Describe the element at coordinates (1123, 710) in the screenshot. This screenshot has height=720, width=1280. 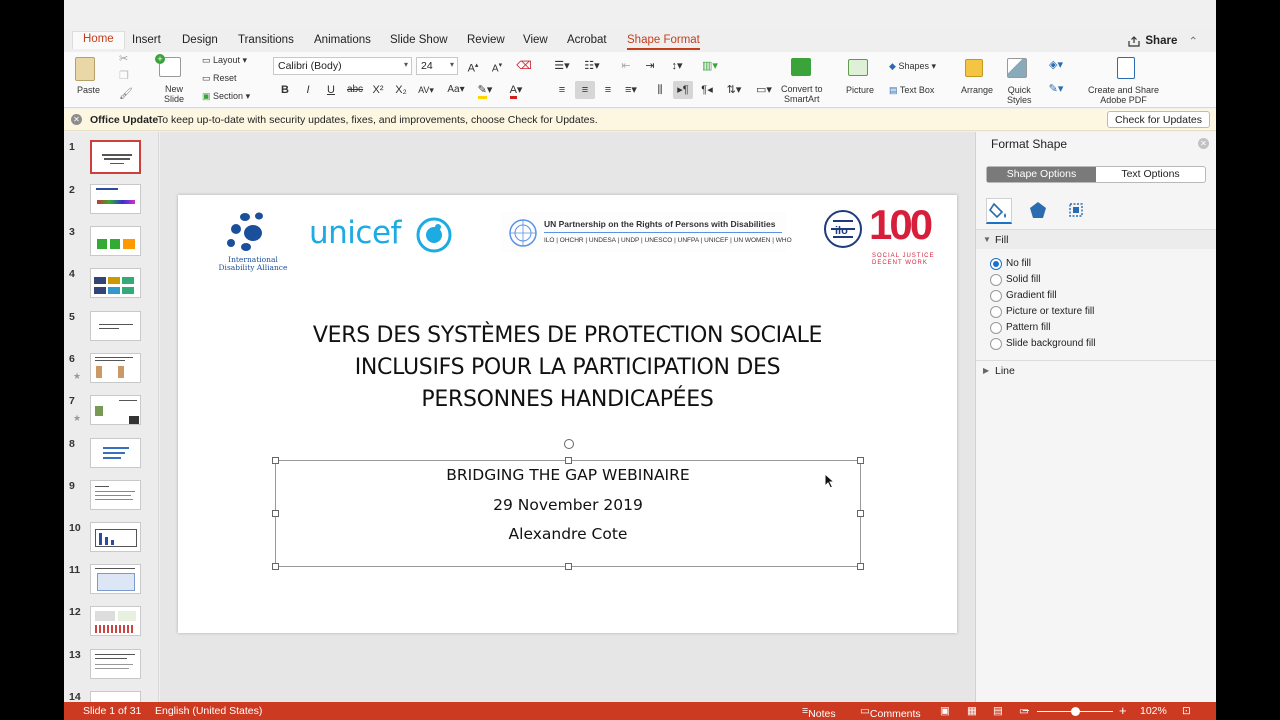
I see `zoom-in-button: +` at that location.